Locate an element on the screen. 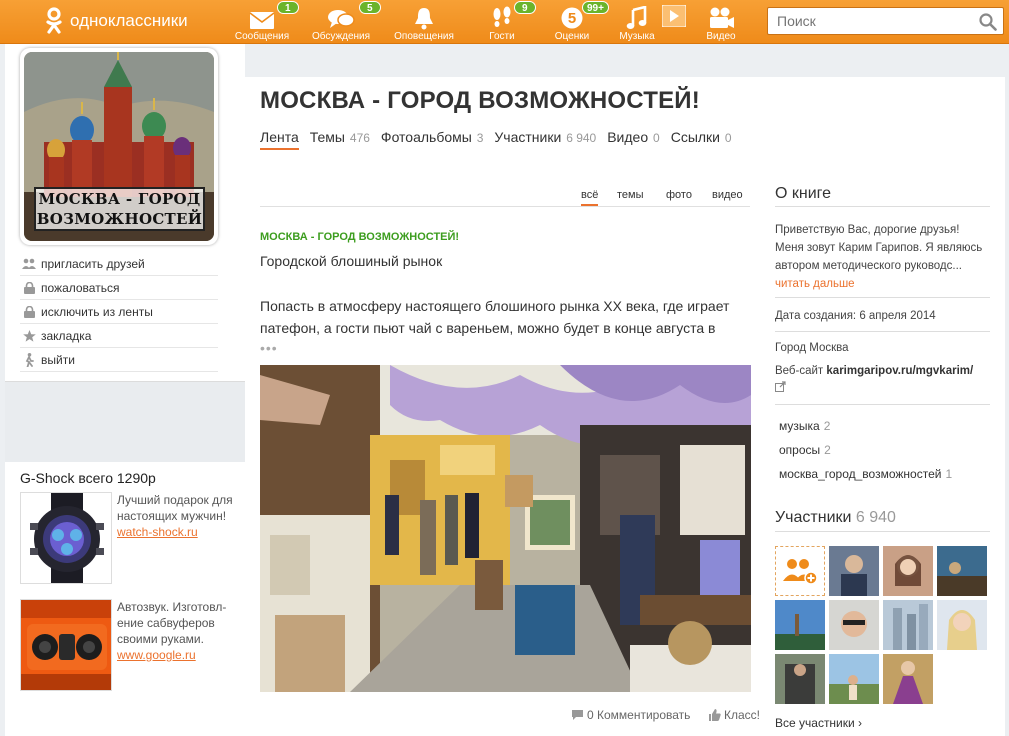 The height and width of the screenshot is (736, 1009). tab-label: Темы is located at coordinates (327, 137).